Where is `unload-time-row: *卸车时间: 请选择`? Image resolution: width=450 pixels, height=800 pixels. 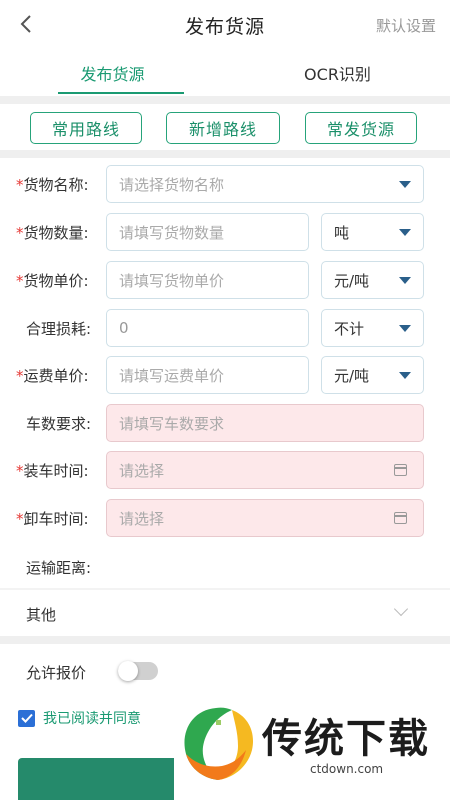
unload-time-row: *卸车时间: 请选择 is located at coordinates (225, 518).